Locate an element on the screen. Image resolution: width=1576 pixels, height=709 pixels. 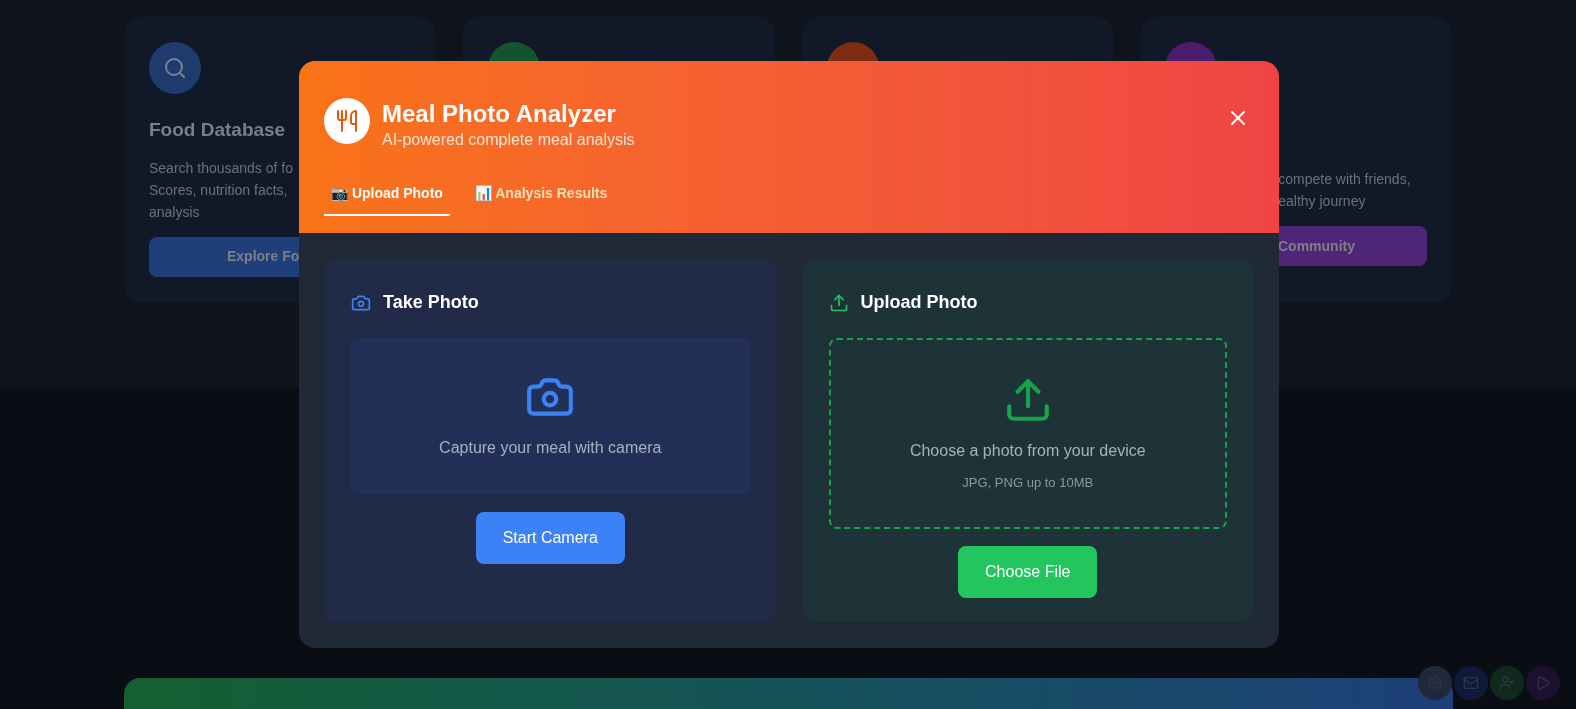
panel-heading: Take Photo is located at coordinates (431, 302).